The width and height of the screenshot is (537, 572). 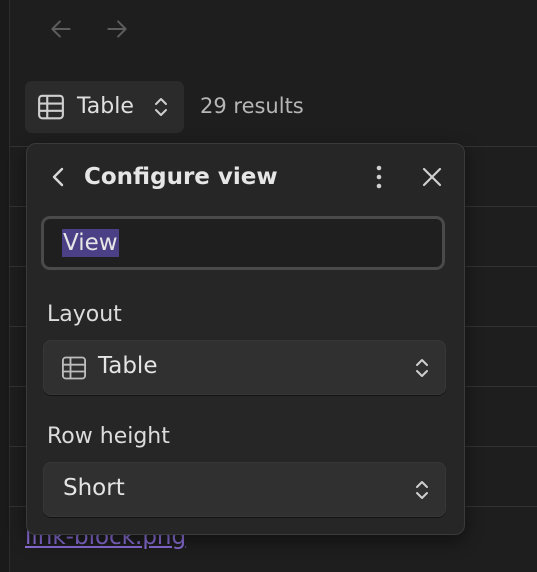 I want to click on arrow-right-icon, so click(x=117, y=29).